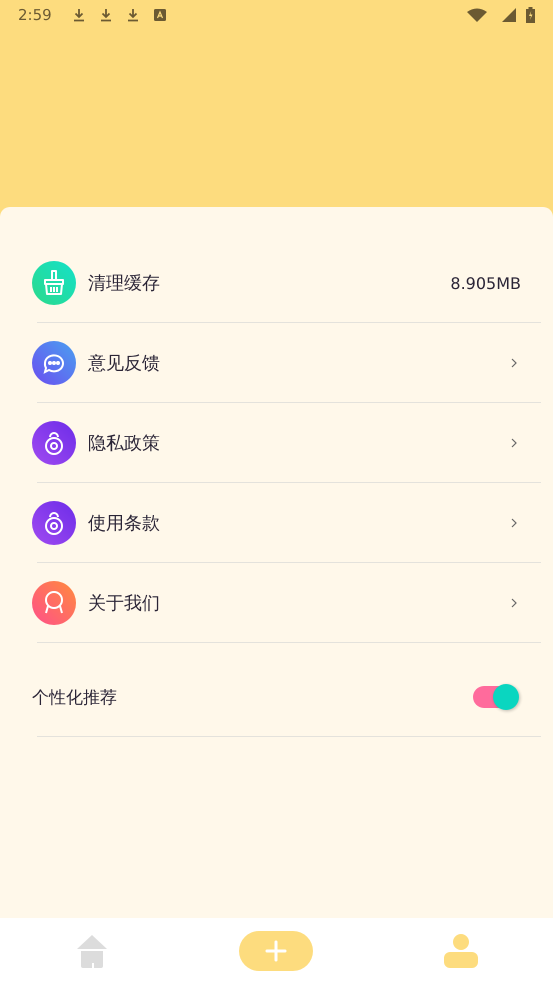 This screenshot has height=984, width=553. Describe the element at coordinates (530, 15) in the screenshot. I see `battery-icon` at that location.